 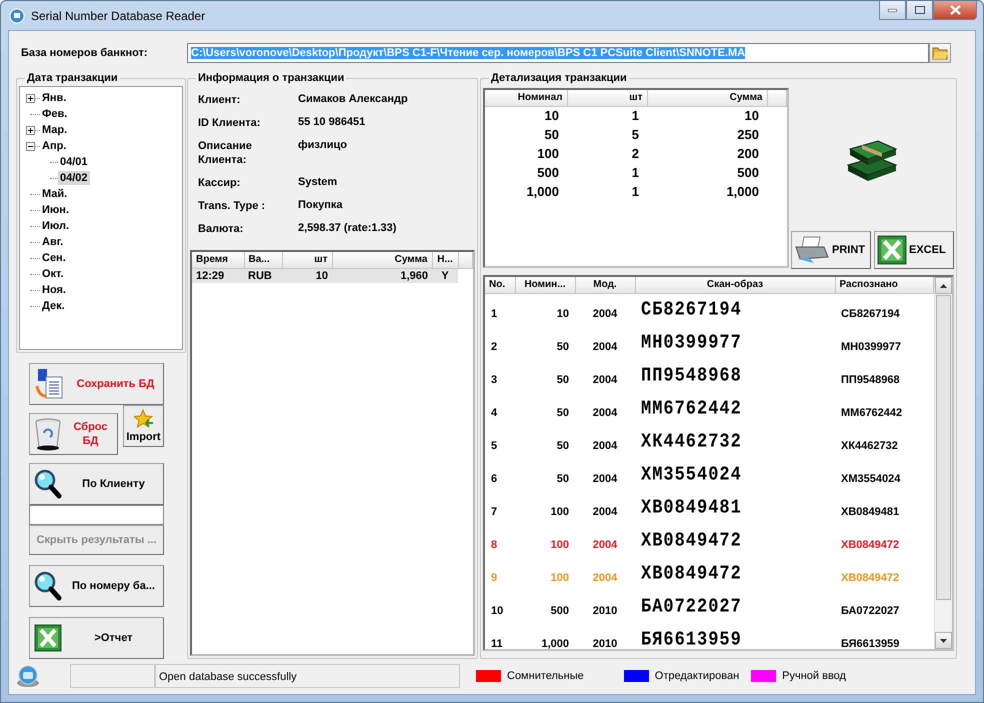 I want to click on minimize-icon, so click(x=892, y=10).